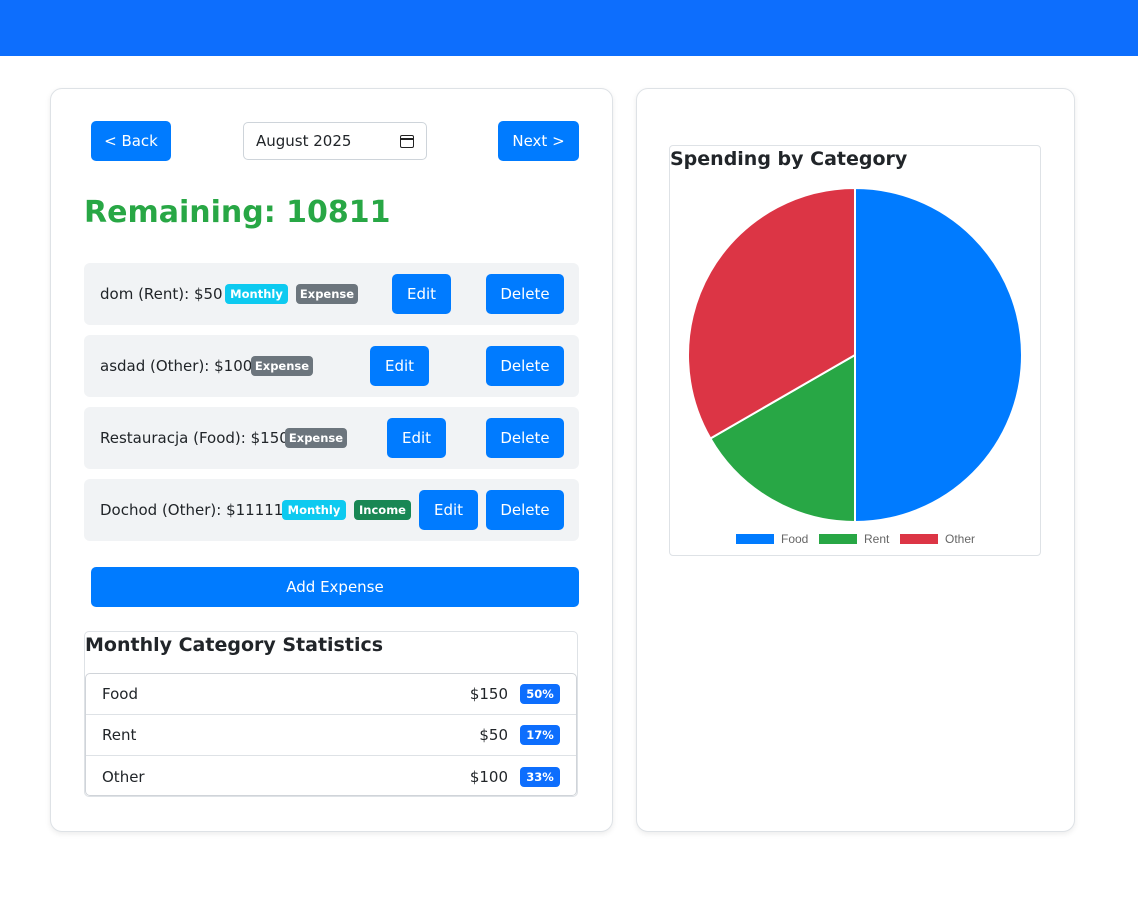 Image resolution: width=1138 pixels, height=903 pixels. I want to click on expense-text: dom (Rent): $50, so click(161, 294).